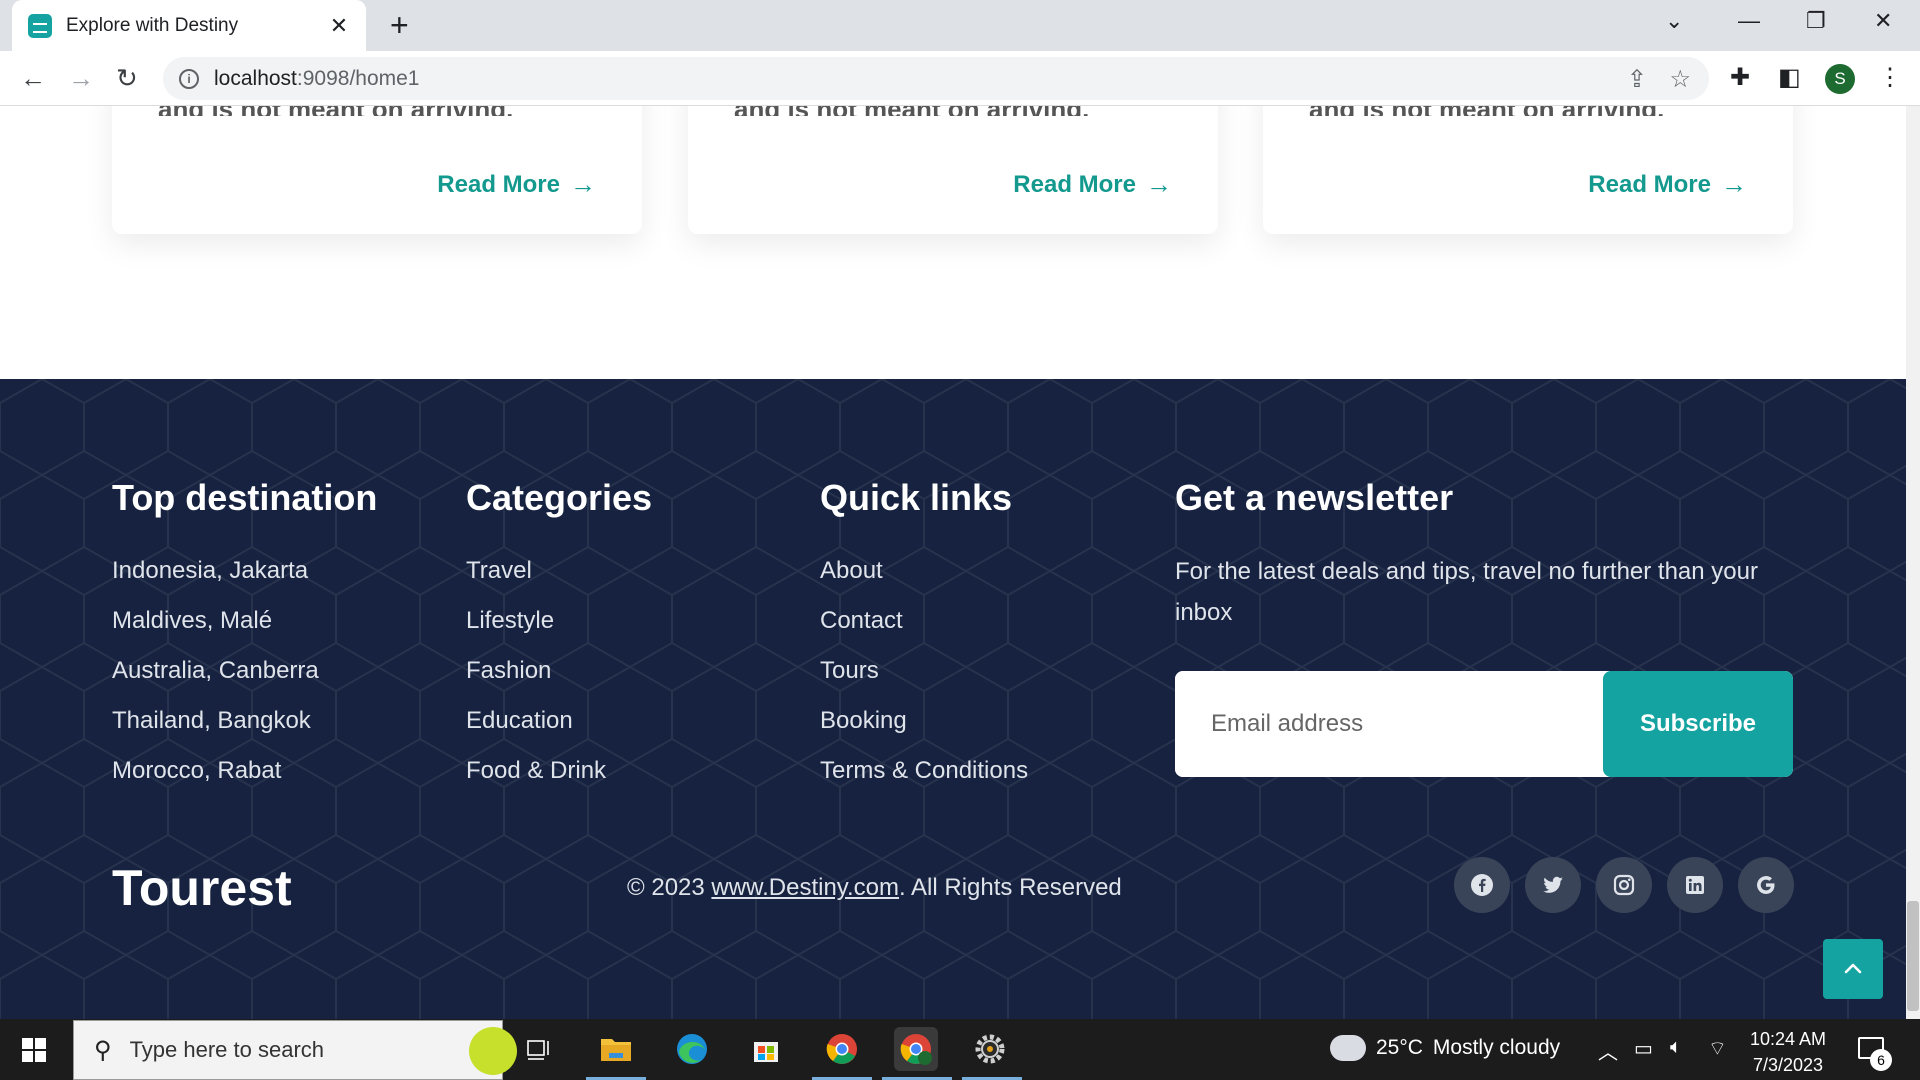 Image resolution: width=1920 pixels, height=1080 pixels. Describe the element at coordinates (1749, 21) in the screenshot. I see `minimize-button: —` at that location.